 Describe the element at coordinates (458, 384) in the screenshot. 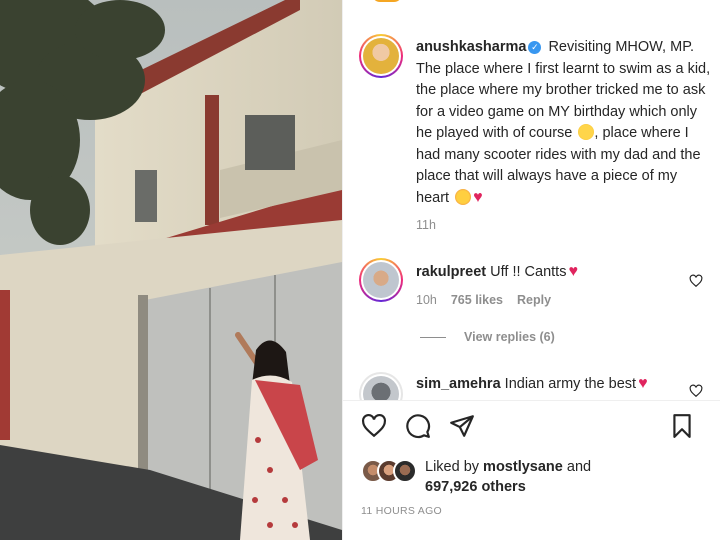

I see `comment-username: sim_amehra` at that location.